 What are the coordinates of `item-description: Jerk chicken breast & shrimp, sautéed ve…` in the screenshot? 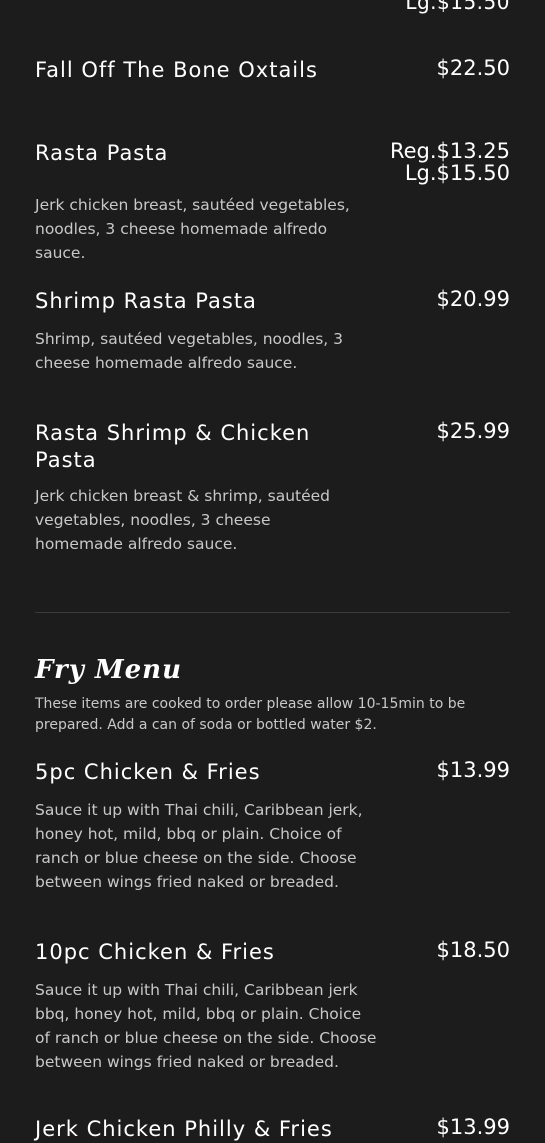 It's located at (183, 520).